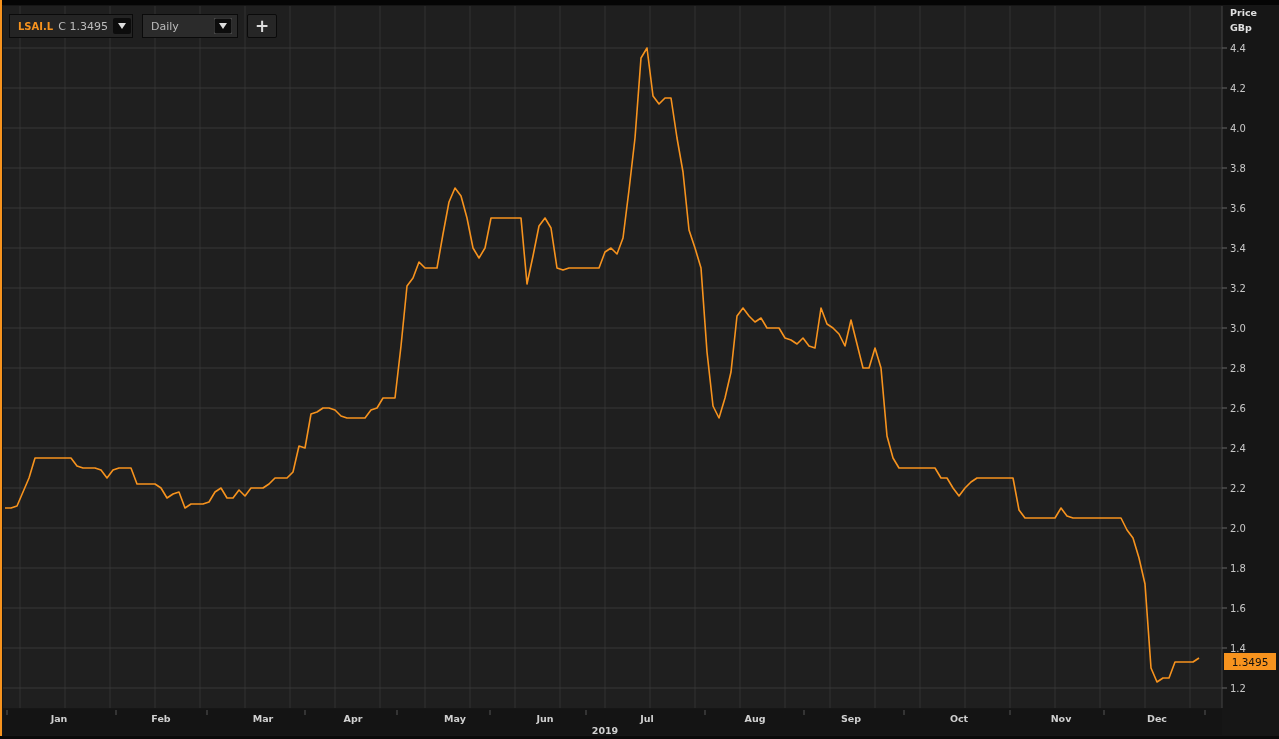 This screenshot has width=1279, height=739. Describe the element at coordinates (263, 718) in the screenshot. I see `month-label: Mar` at that location.